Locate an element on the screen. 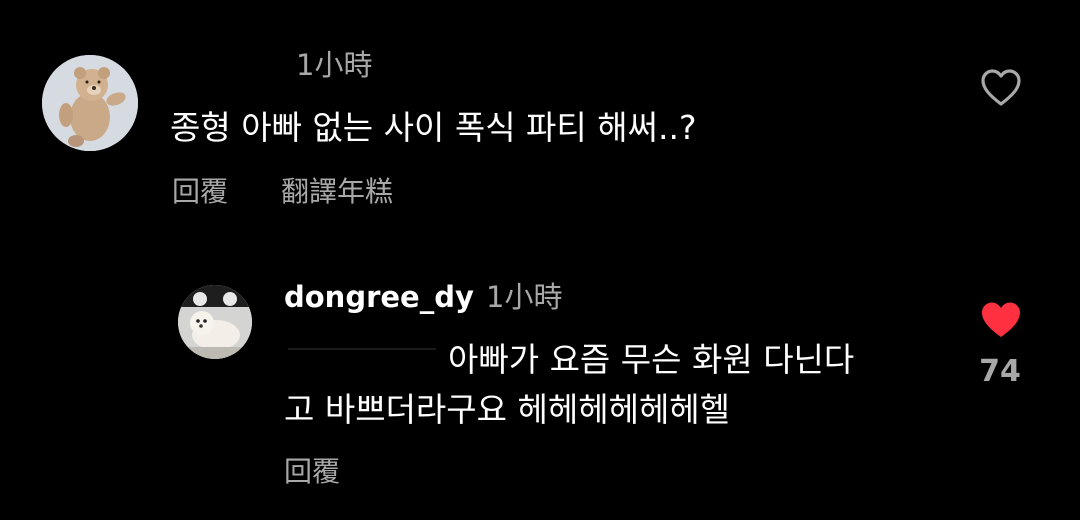 The height and width of the screenshot is (520, 1080). reply-text-line: 아빠가 요즘 무슨 화원 다닌다 is located at coordinates (651, 359).